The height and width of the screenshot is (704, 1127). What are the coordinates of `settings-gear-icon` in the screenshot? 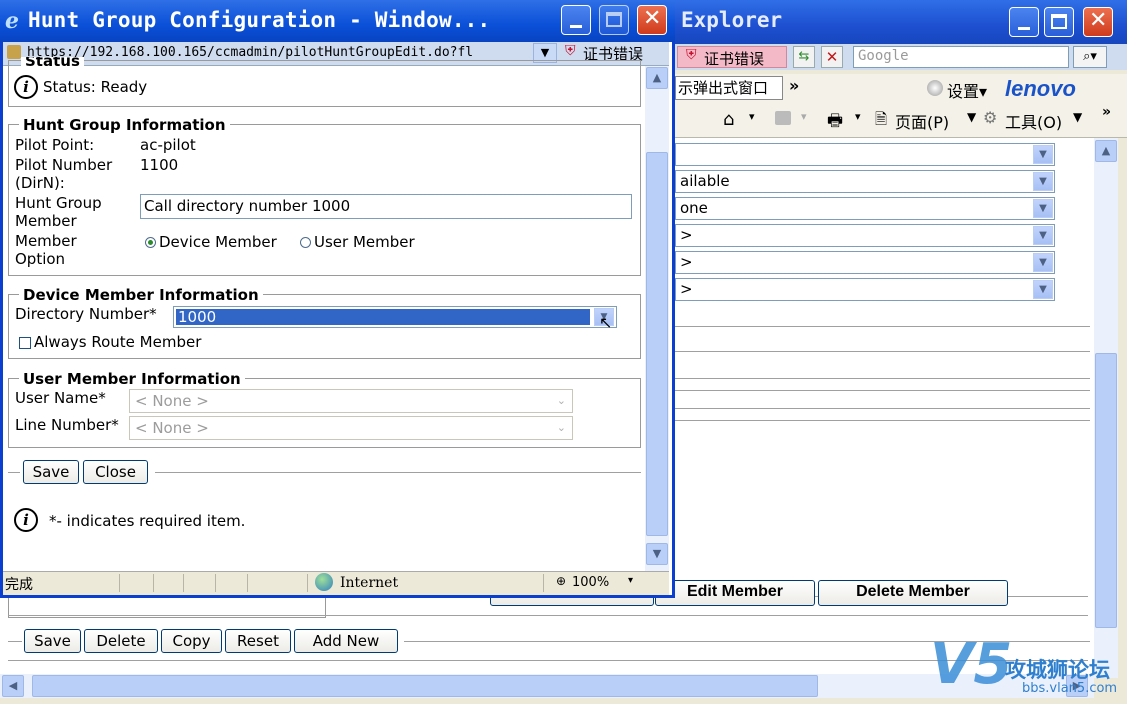 It's located at (935, 88).